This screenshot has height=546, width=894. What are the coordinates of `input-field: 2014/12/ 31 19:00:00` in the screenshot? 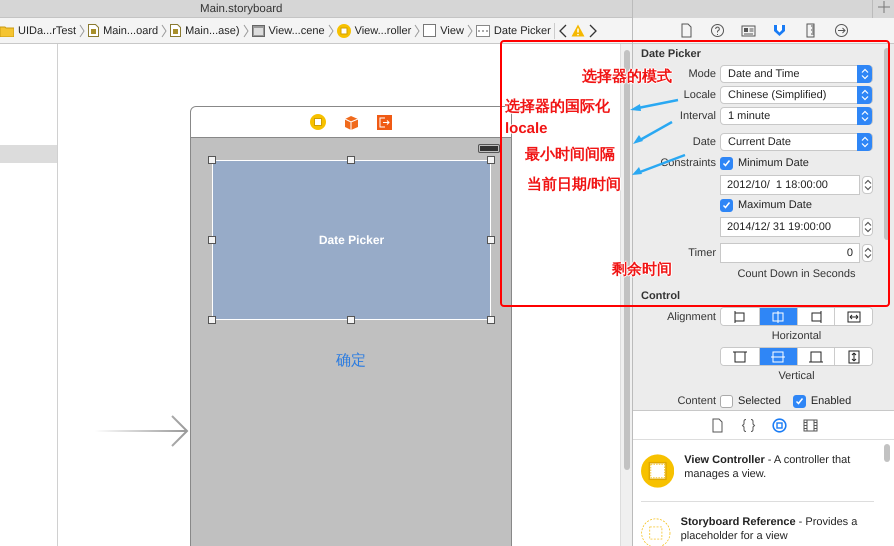 It's located at (790, 227).